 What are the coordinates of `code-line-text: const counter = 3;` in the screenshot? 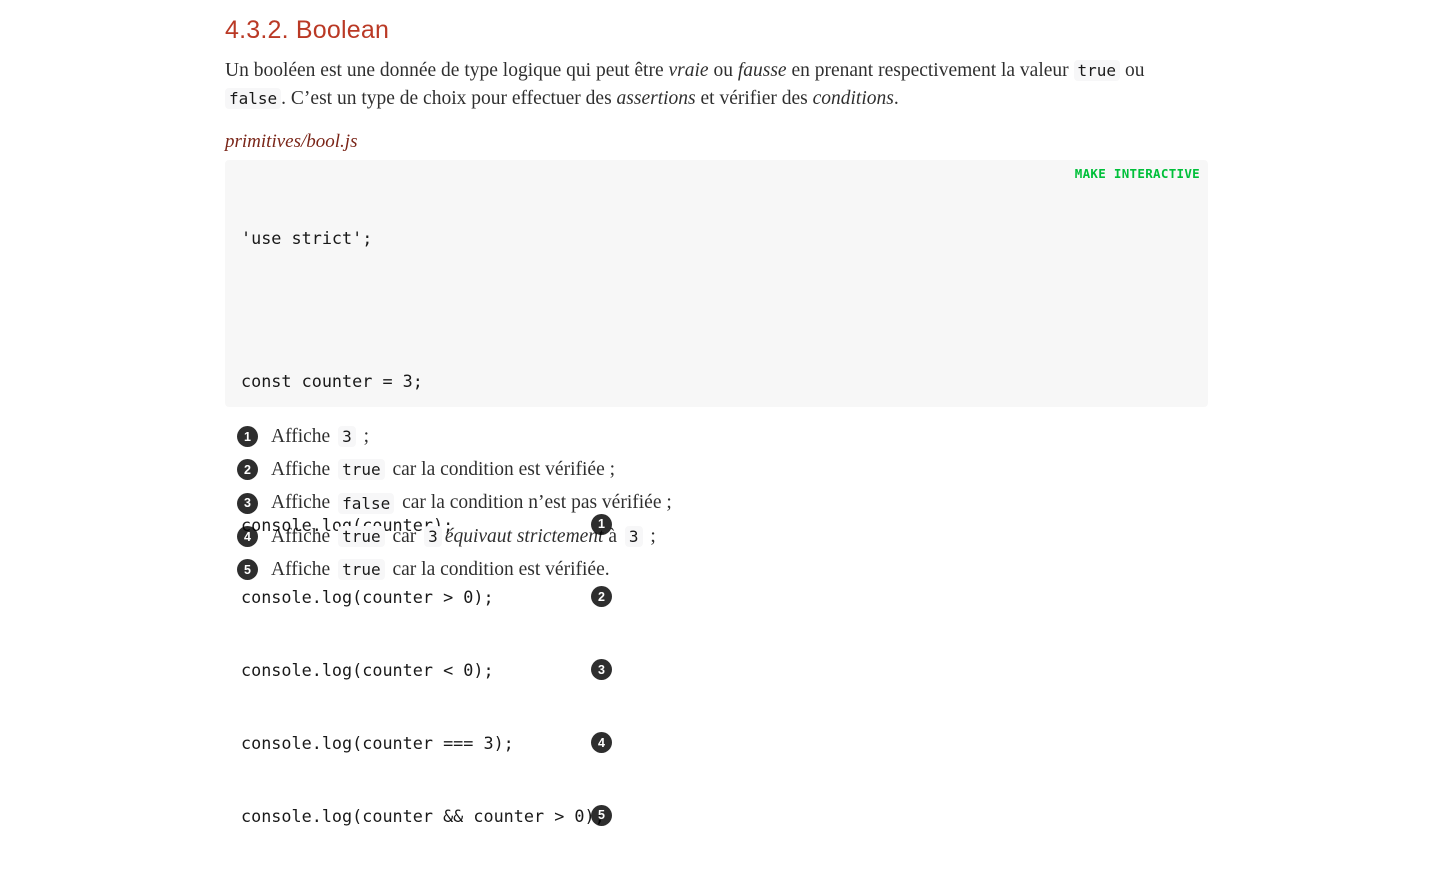 It's located at (332, 381).